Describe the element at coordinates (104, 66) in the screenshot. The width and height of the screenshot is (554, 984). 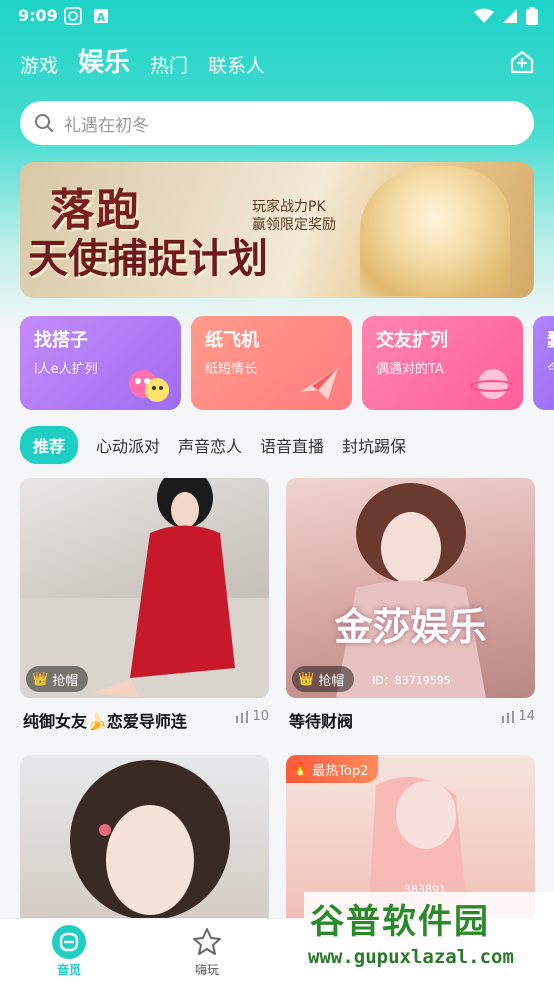
I see `tab-entertainment: 娱乐` at that location.